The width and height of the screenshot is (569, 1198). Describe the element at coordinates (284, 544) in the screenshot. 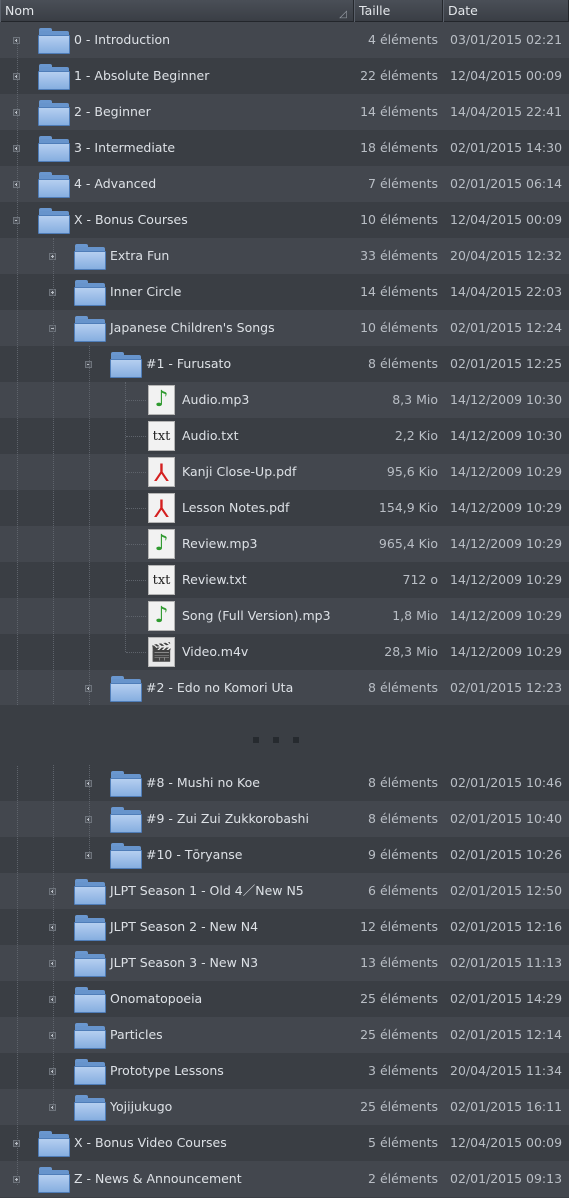

I see `file-row: ♪ Review.mp3 965,4 Kio 14/12/2009 10:29` at that location.